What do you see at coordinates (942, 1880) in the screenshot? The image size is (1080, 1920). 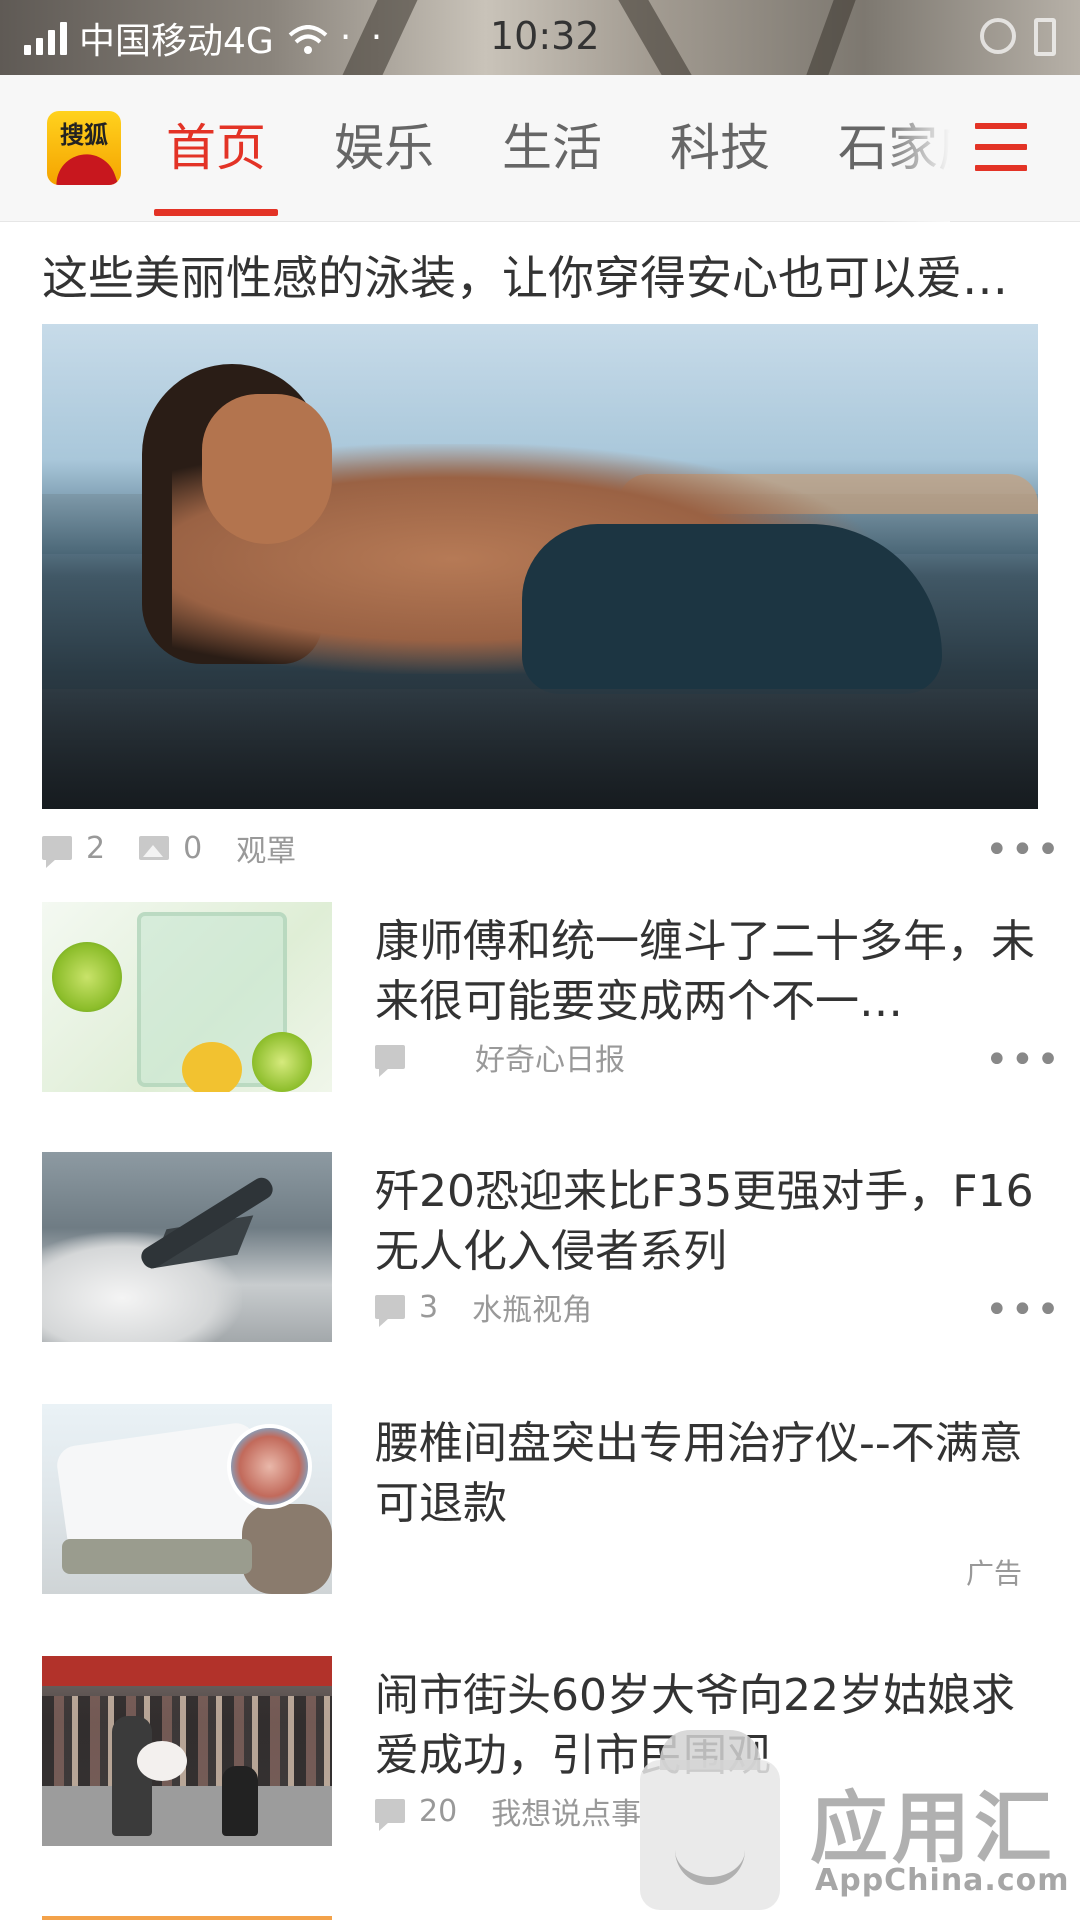 I see `watermark-subtext: AppChina.com` at bounding box center [942, 1880].